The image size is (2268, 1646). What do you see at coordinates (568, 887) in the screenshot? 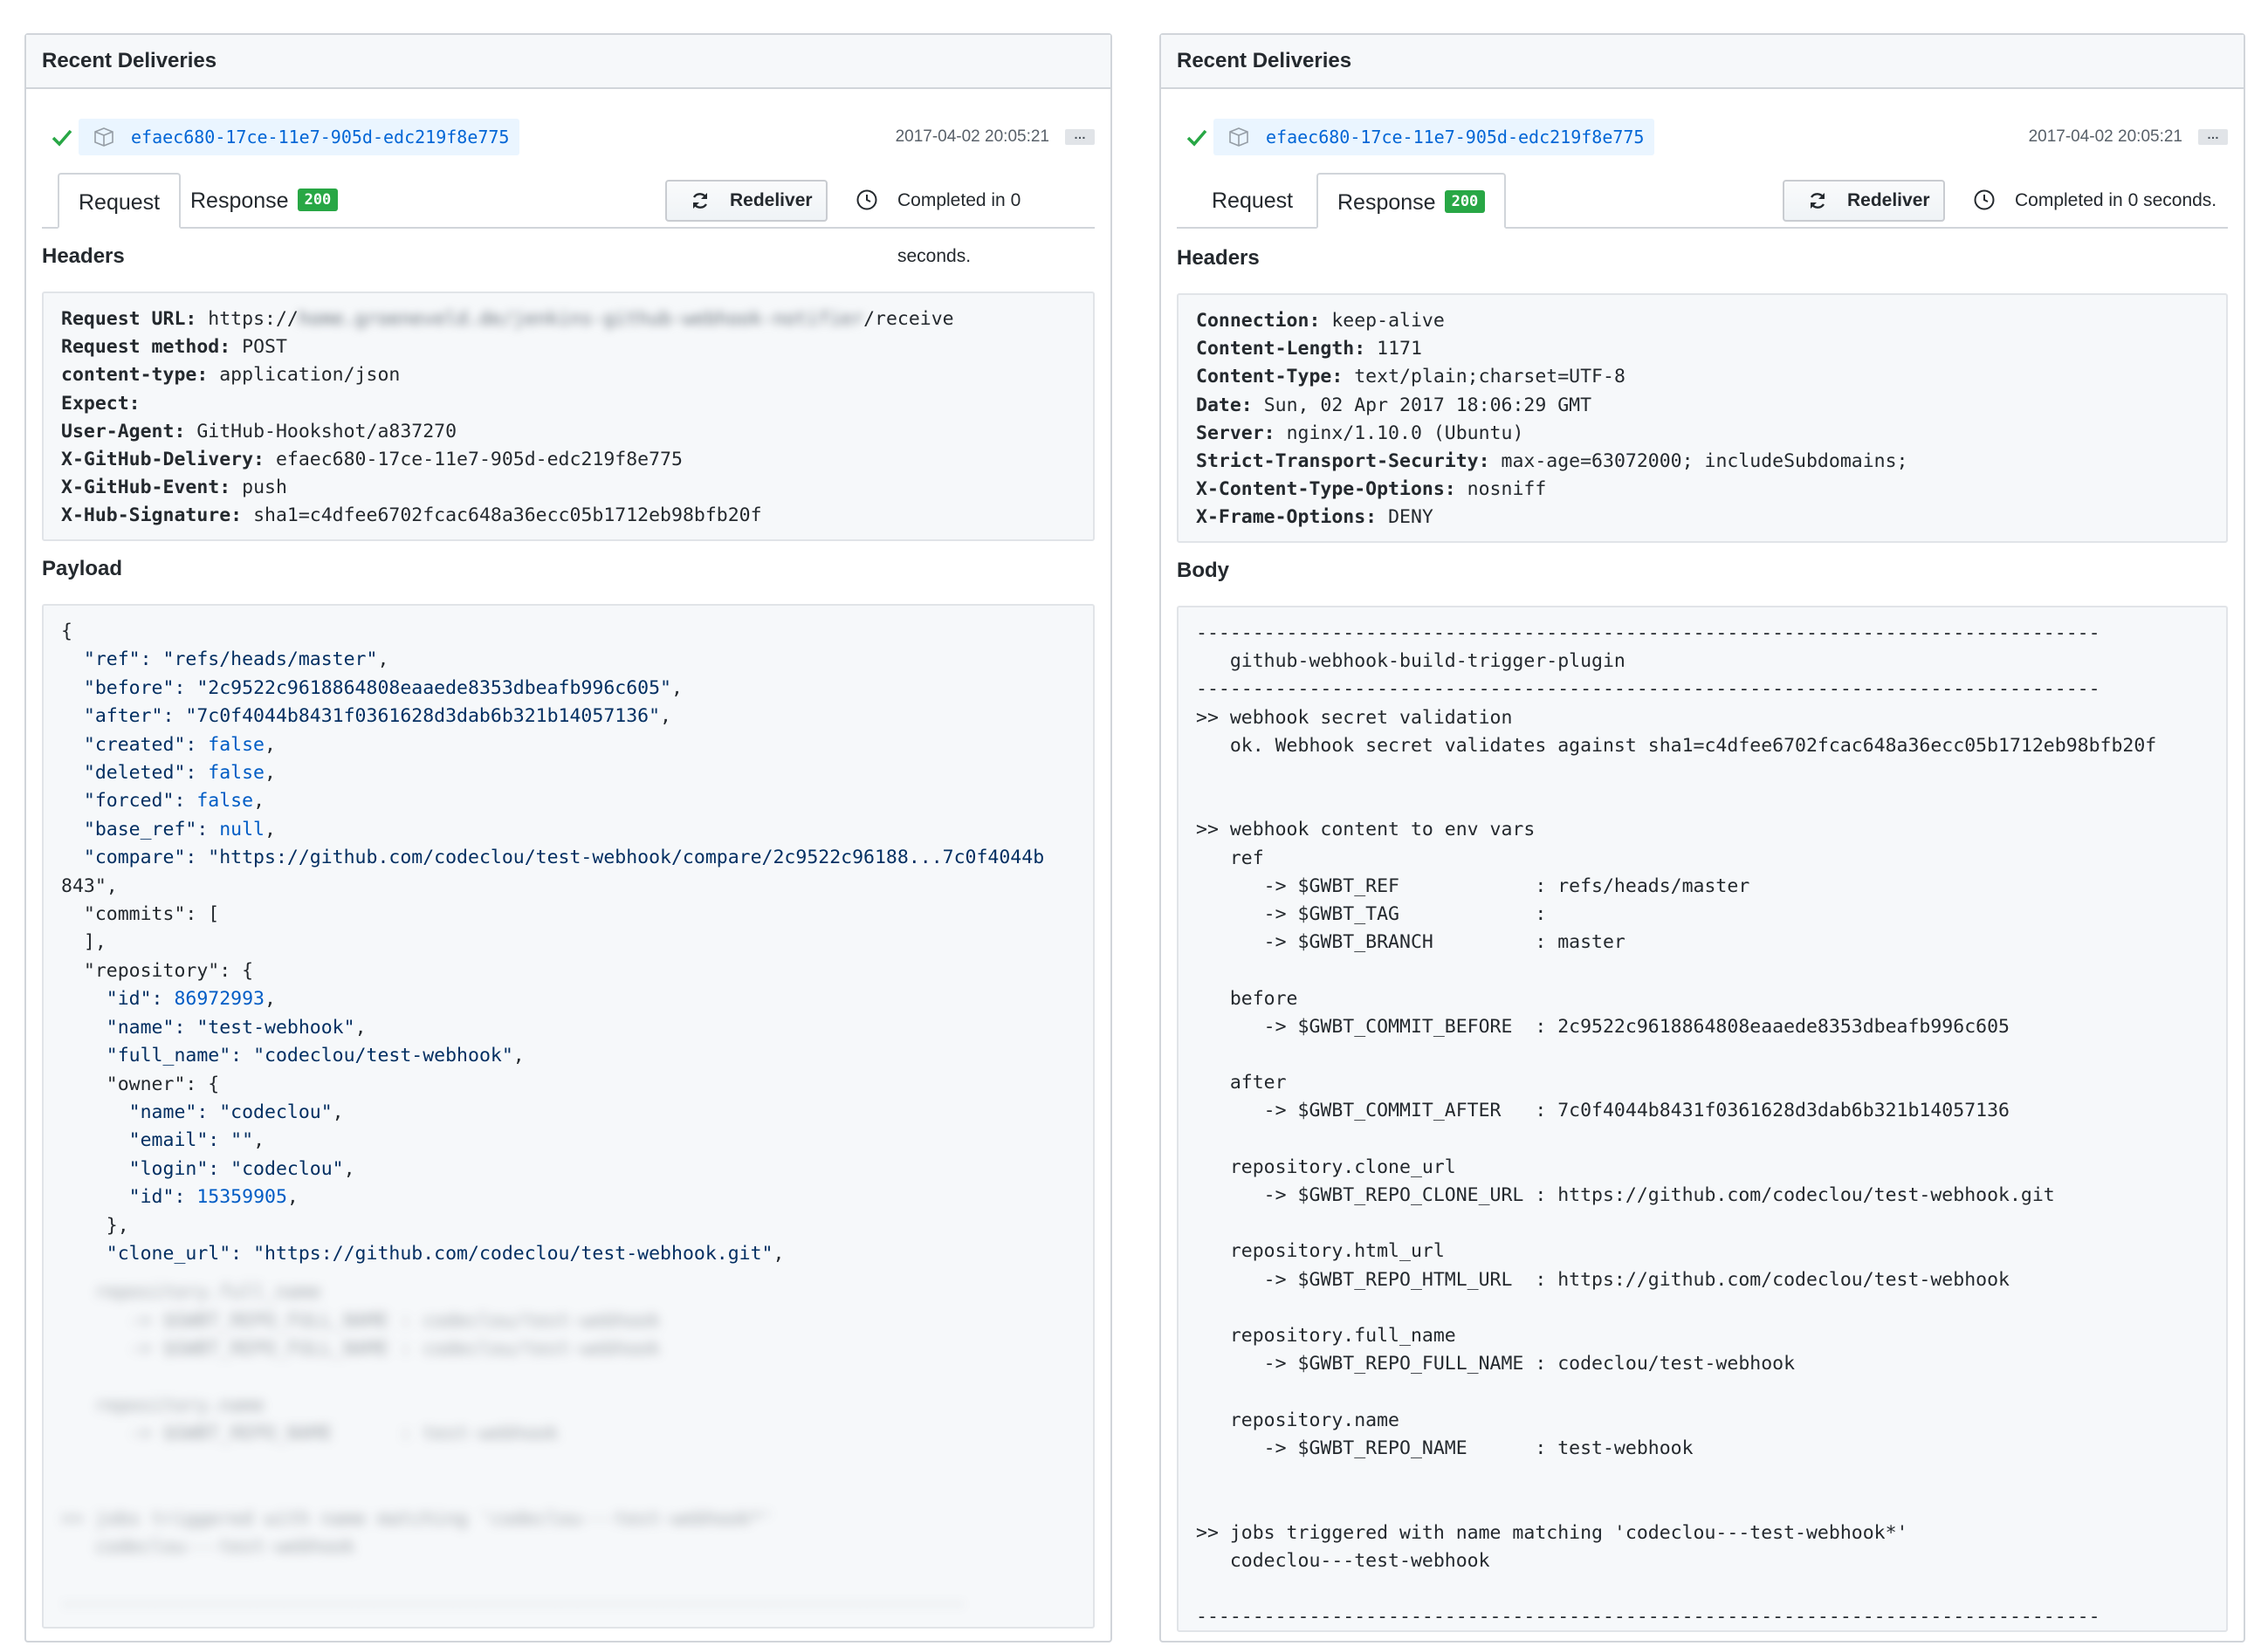
I see `payload-line: 843",` at bounding box center [568, 887].